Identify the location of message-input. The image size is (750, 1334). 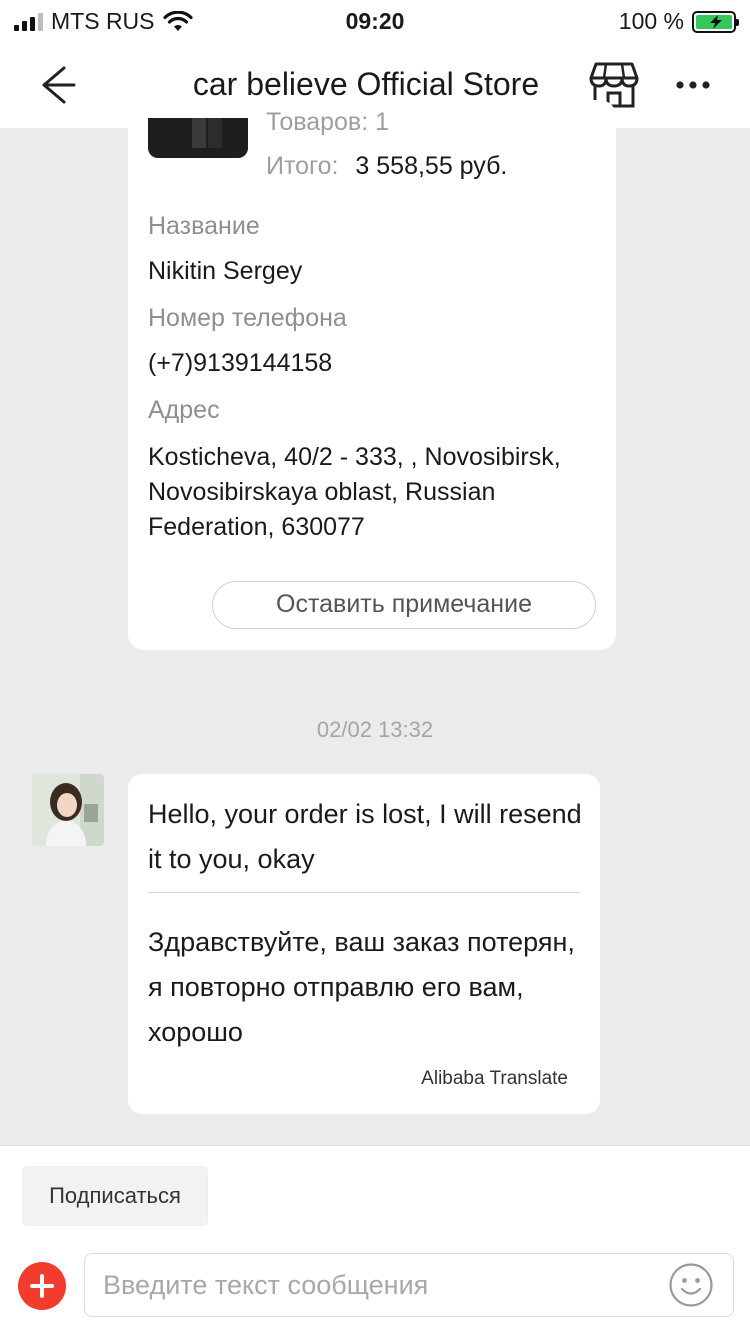
(409, 1285).